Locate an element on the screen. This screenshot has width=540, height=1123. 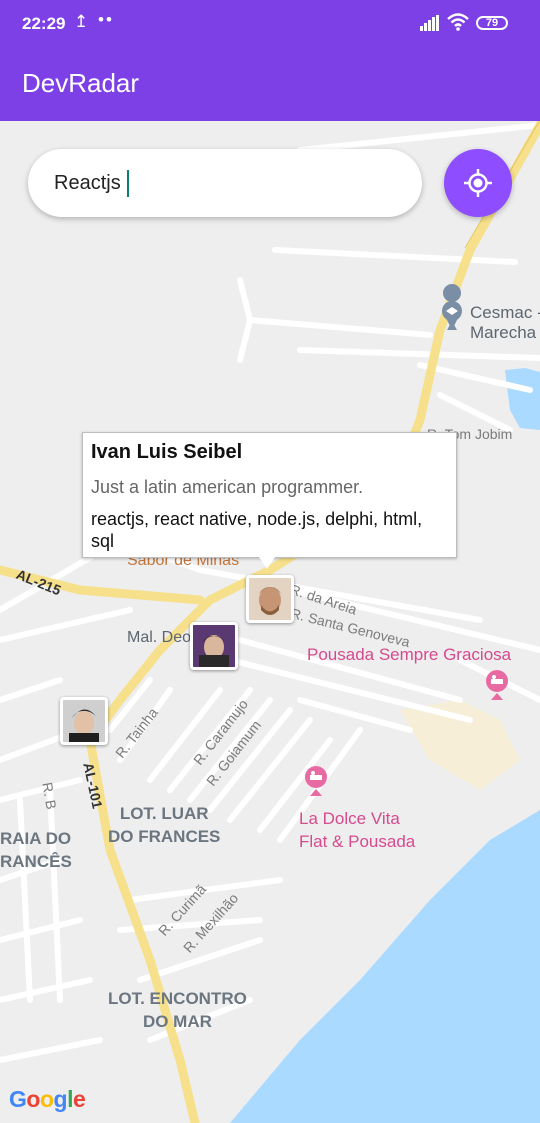
app-title: DevRadar is located at coordinates (81, 83).